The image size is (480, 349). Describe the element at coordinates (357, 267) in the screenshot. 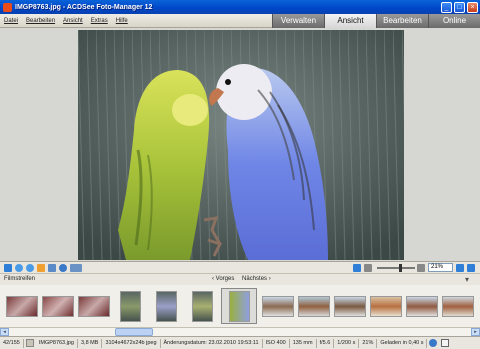

I see `fit-icon` at that location.